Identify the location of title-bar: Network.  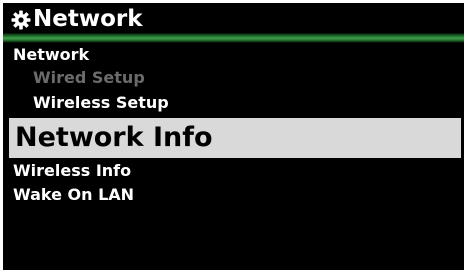
(233, 23).